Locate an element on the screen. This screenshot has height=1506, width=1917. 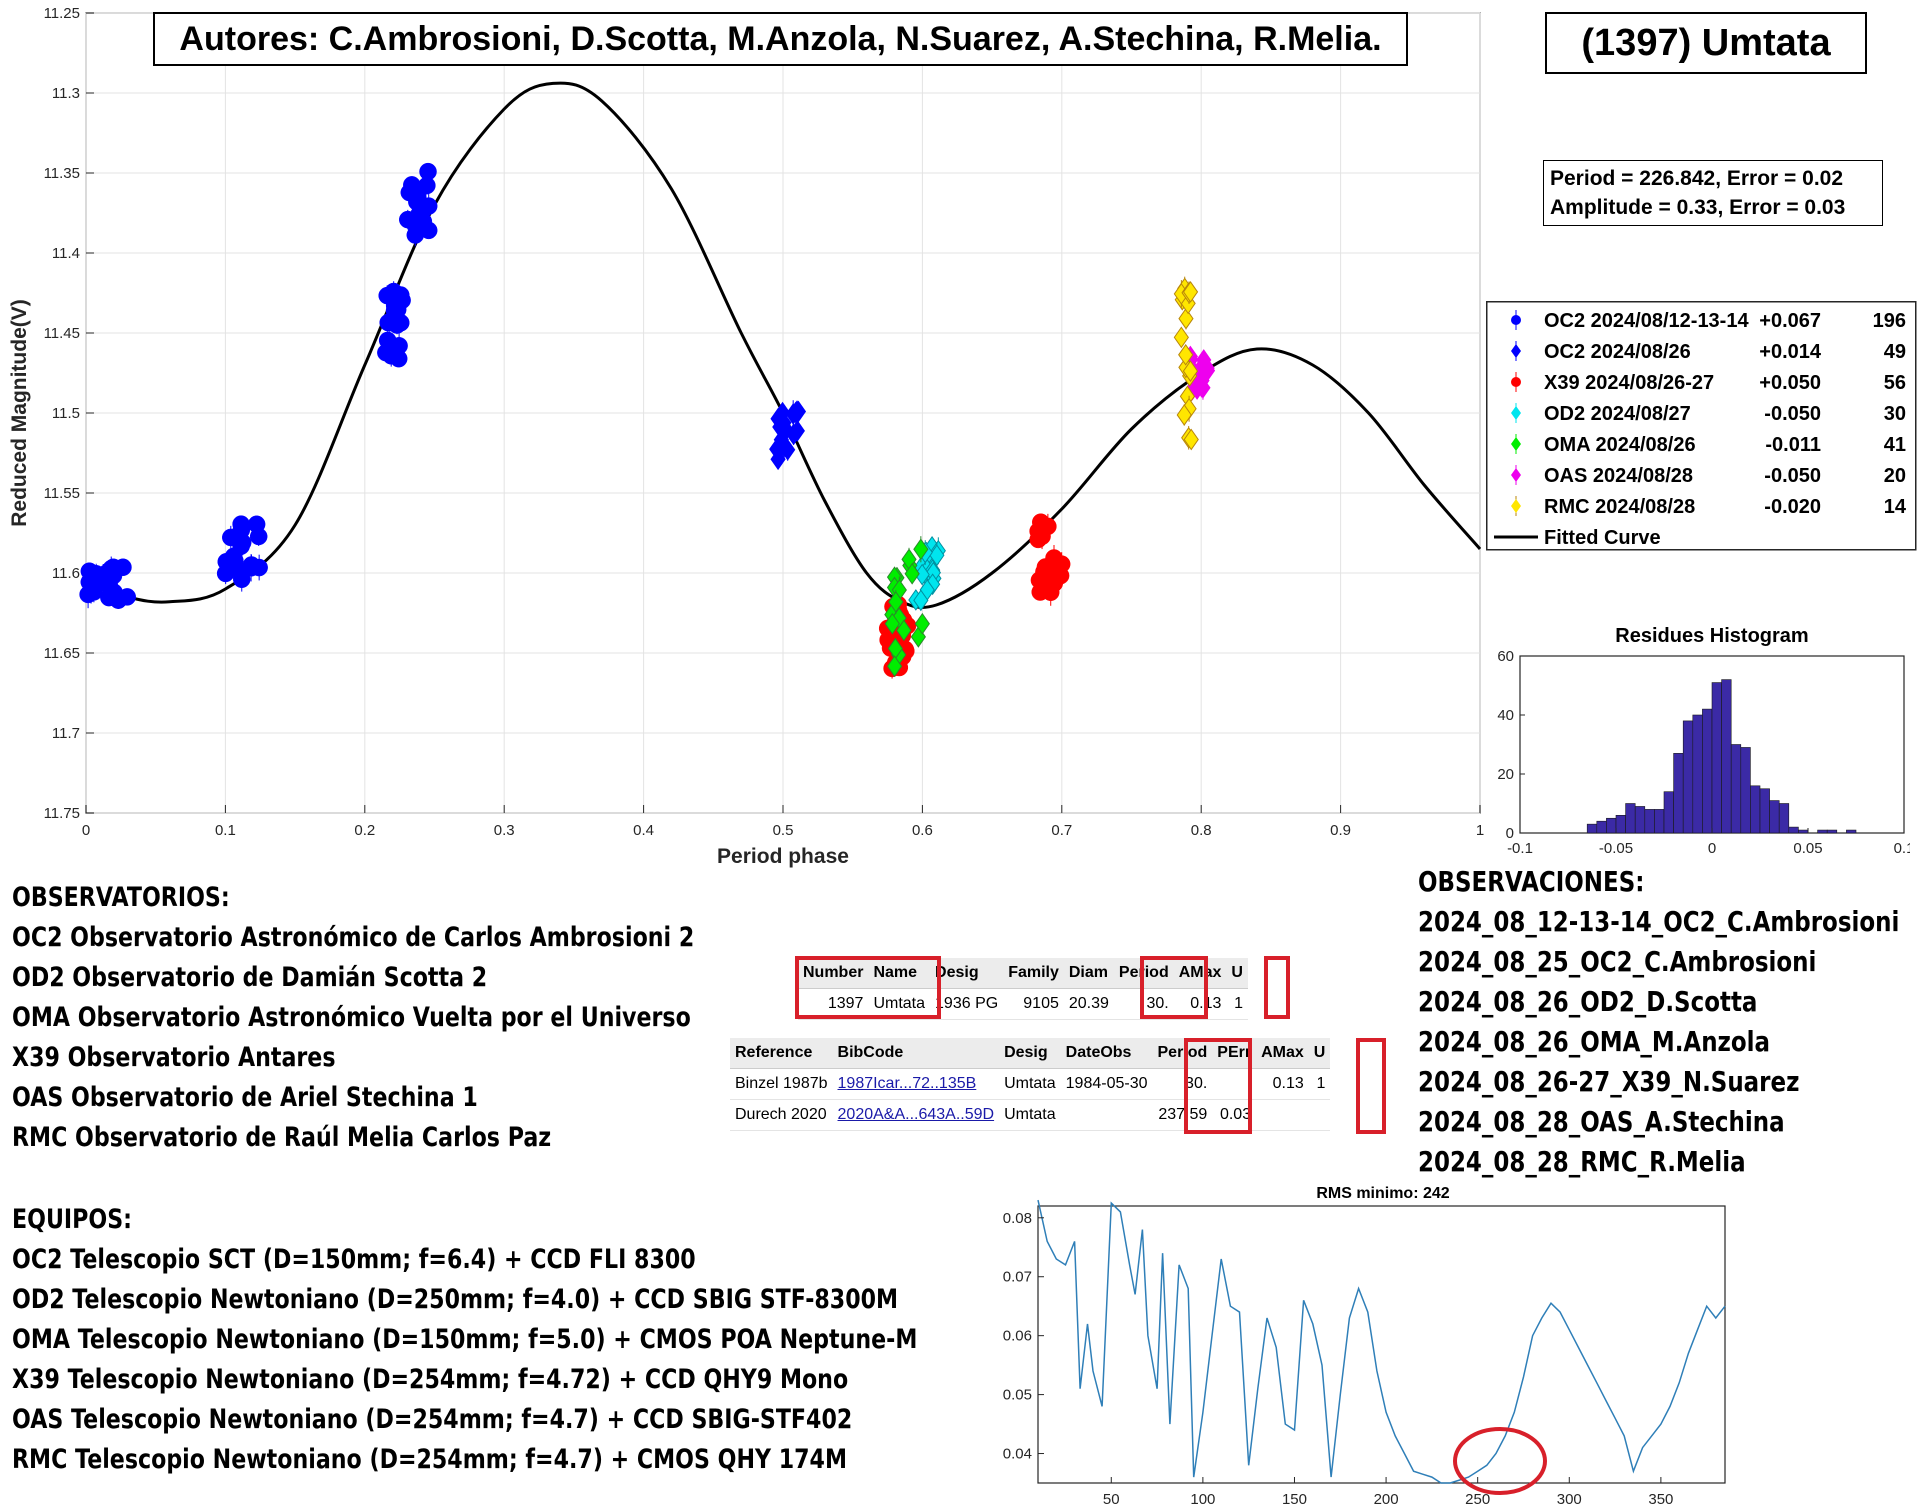
col-amax: AMax is located at coordinates (1282, 1053).